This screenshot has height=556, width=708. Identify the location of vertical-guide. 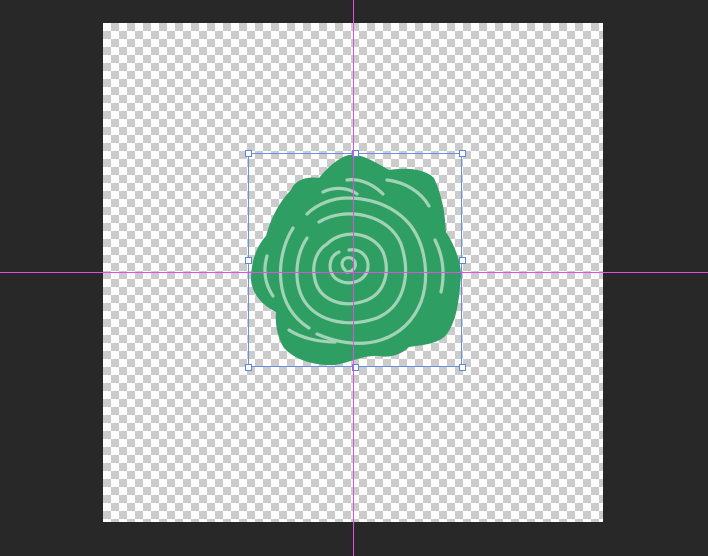
(353, 278).